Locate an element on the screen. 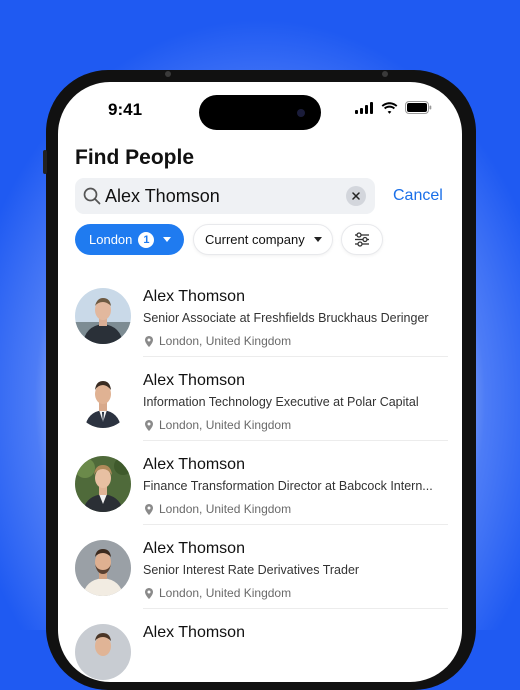 The width and height of the screenshot is (520, 690). status-icons is located at coordinates (393, 107).